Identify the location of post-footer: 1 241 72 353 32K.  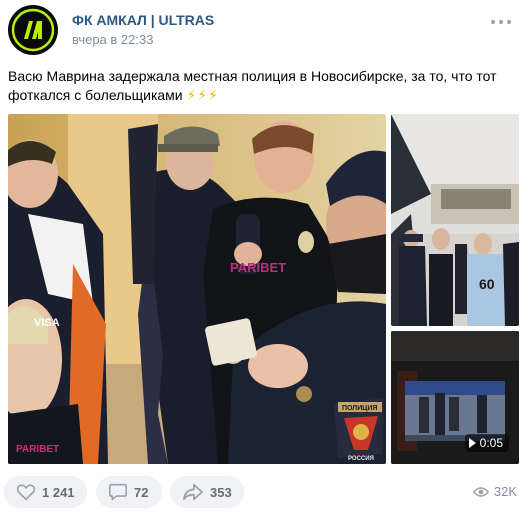
(262, 492).